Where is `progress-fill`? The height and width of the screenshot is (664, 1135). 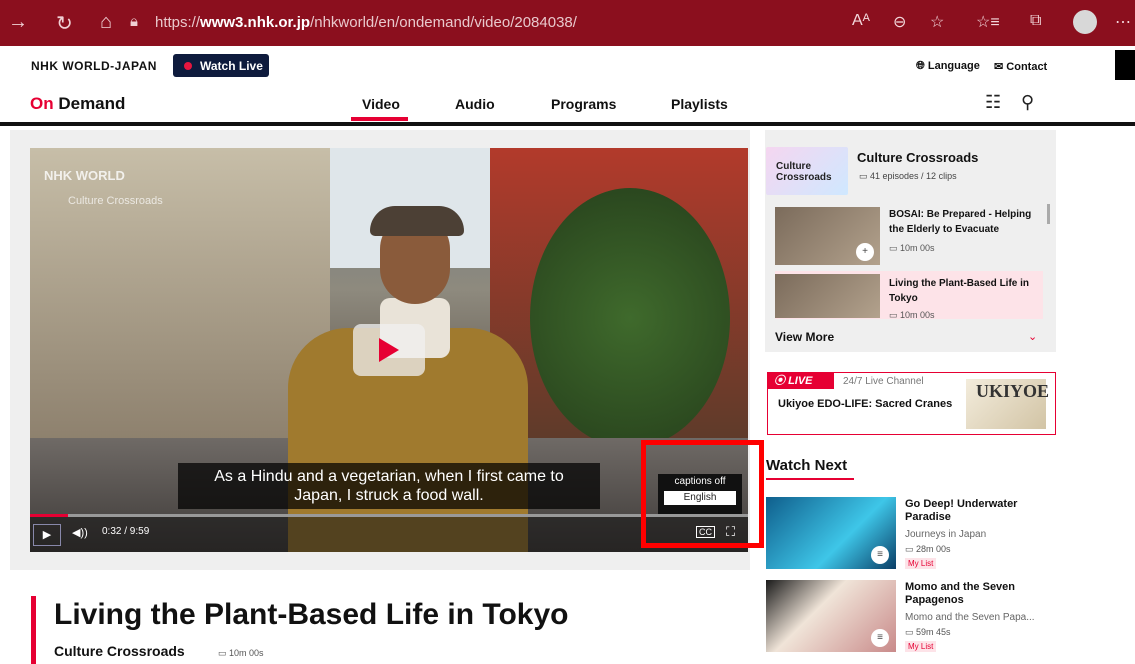 progress-fill is located at coordinates (49, 515).